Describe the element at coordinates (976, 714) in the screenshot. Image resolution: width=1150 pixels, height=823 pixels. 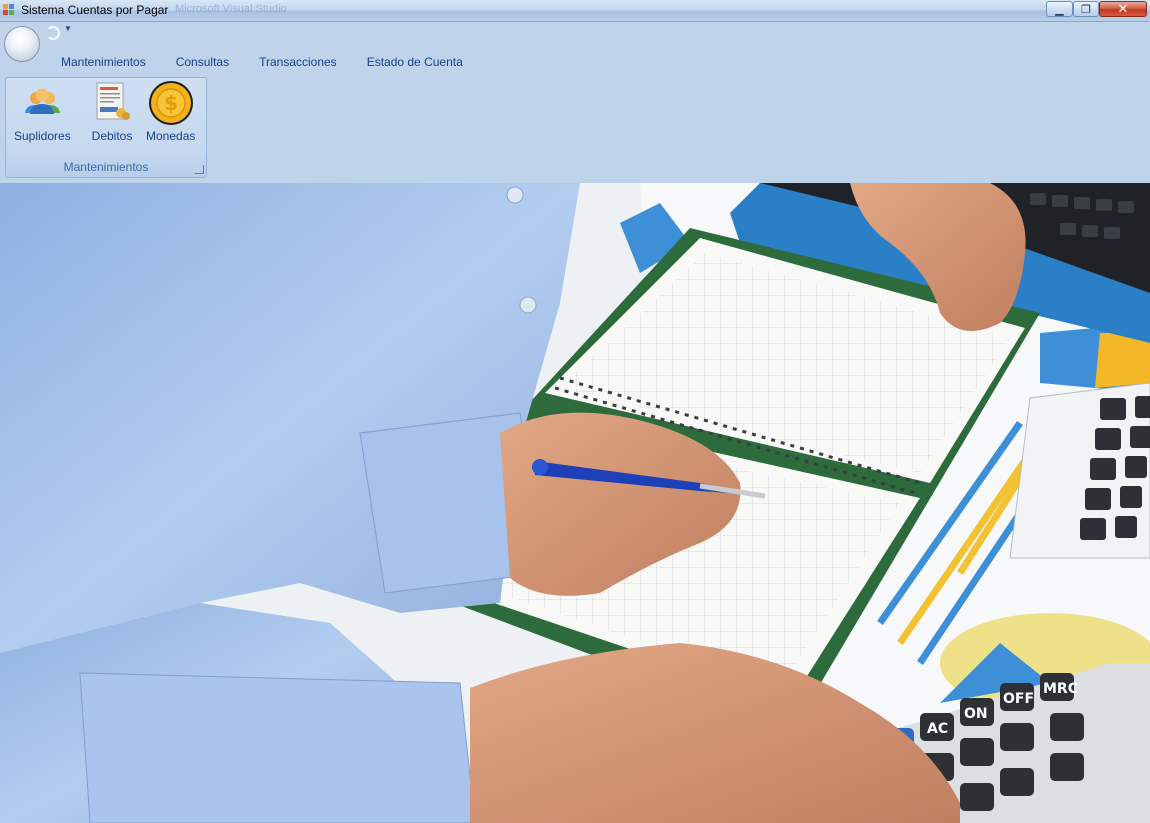
I see `svg-text: ON` at that location.